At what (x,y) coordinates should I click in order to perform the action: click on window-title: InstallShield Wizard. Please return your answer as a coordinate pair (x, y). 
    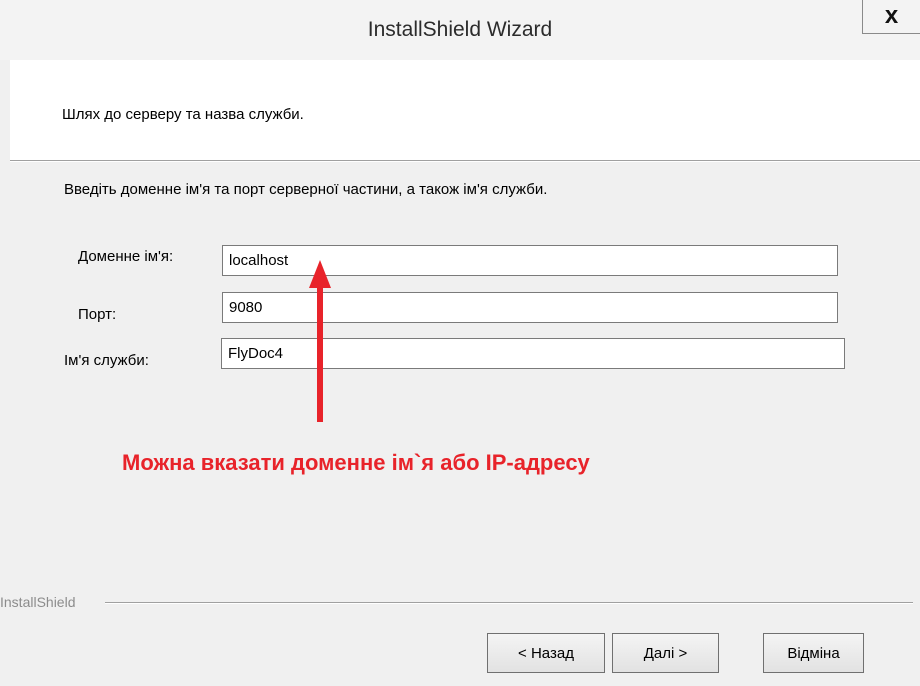
    Looking at the image, I should click on (460, 29).